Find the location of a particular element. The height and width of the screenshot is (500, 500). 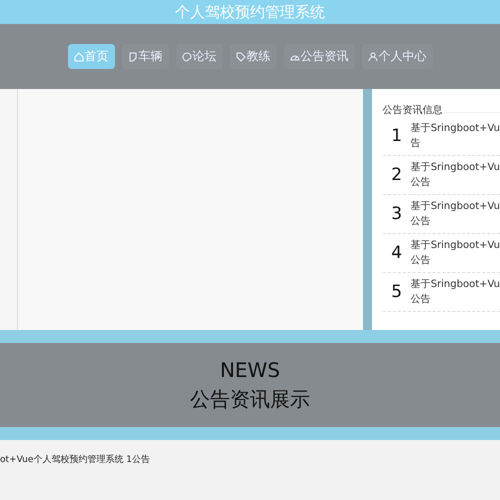

news-link: ot+Vue个人驾校预约管理系统 1公告 is located at coordinates (75, 460).